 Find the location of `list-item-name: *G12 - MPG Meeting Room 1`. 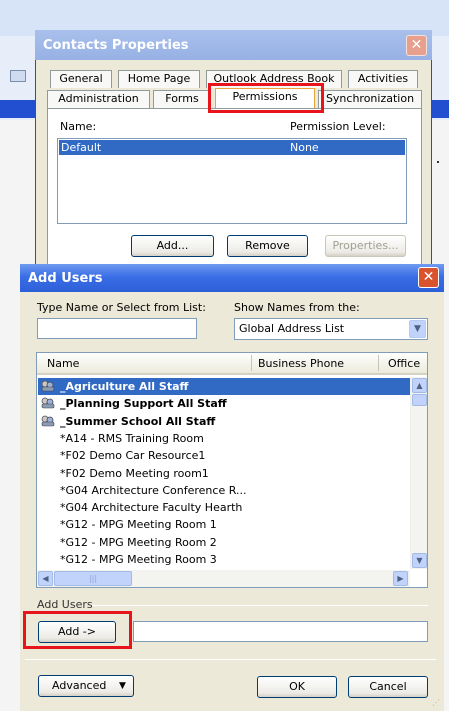

list-item-name: *G12 - MPG Meeting Room 1 is located at coordinates (138, 525).